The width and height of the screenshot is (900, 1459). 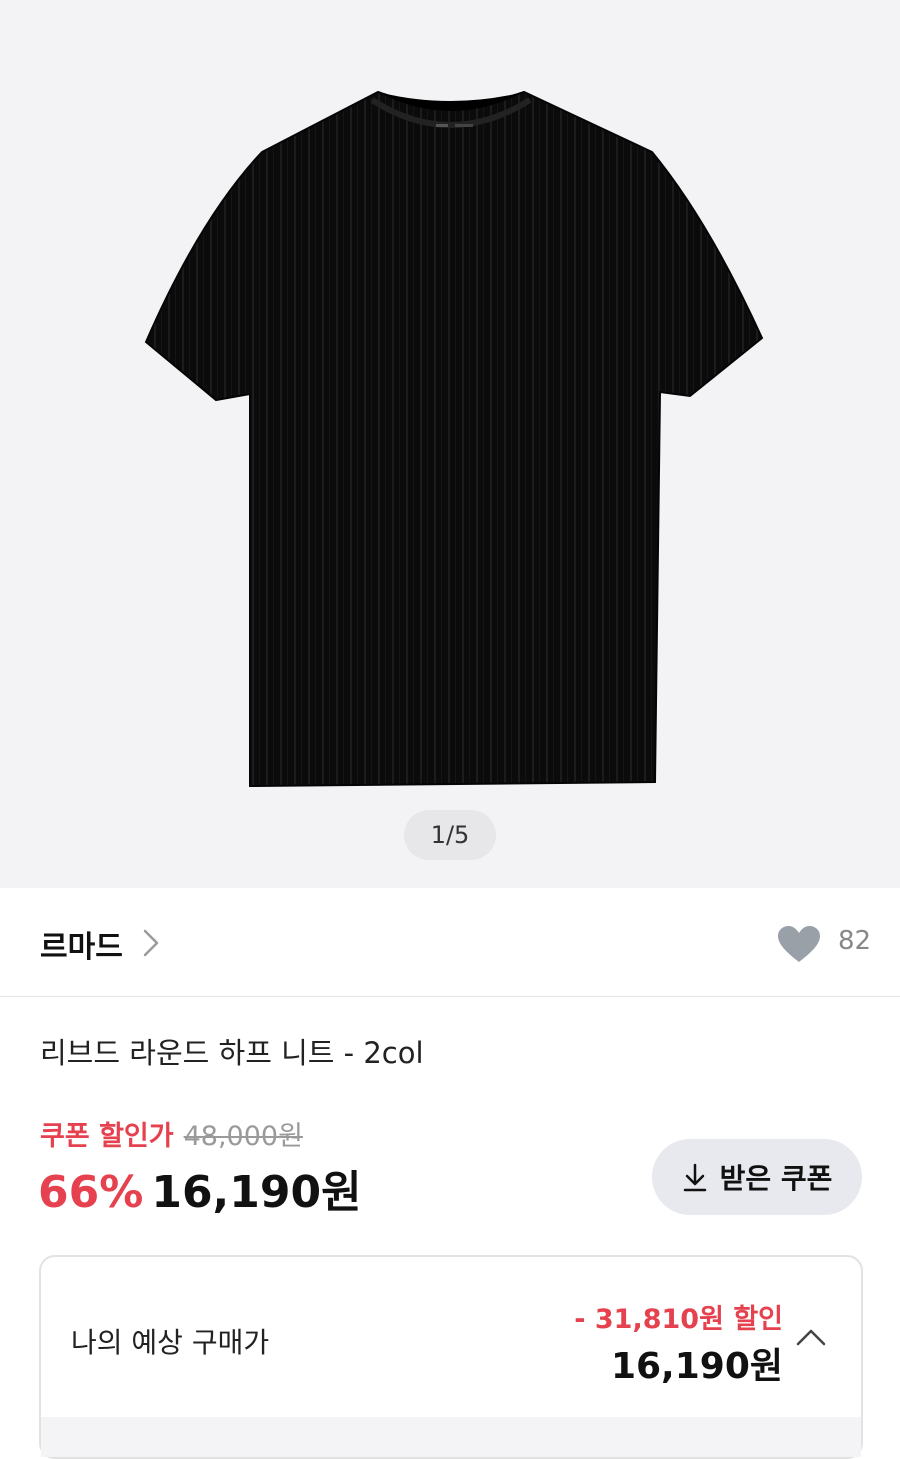 I want to click on coupon-button-label: 받은 쿠폰, so click(x=776, y=1178).